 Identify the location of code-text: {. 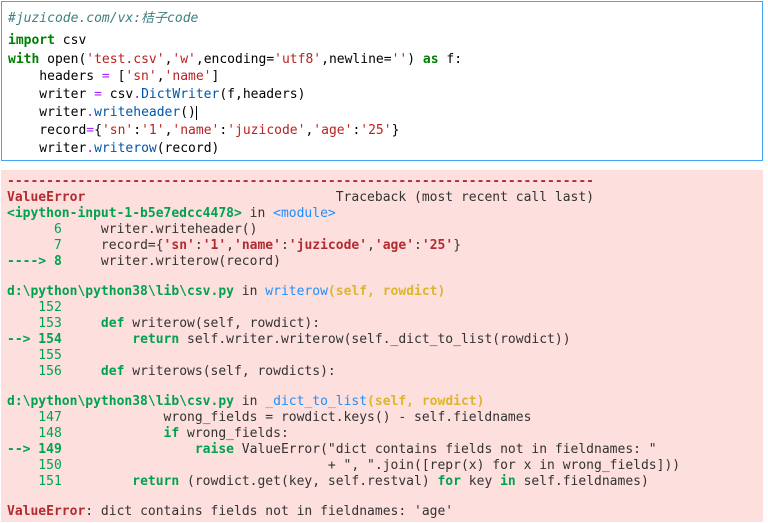
(98, 130).